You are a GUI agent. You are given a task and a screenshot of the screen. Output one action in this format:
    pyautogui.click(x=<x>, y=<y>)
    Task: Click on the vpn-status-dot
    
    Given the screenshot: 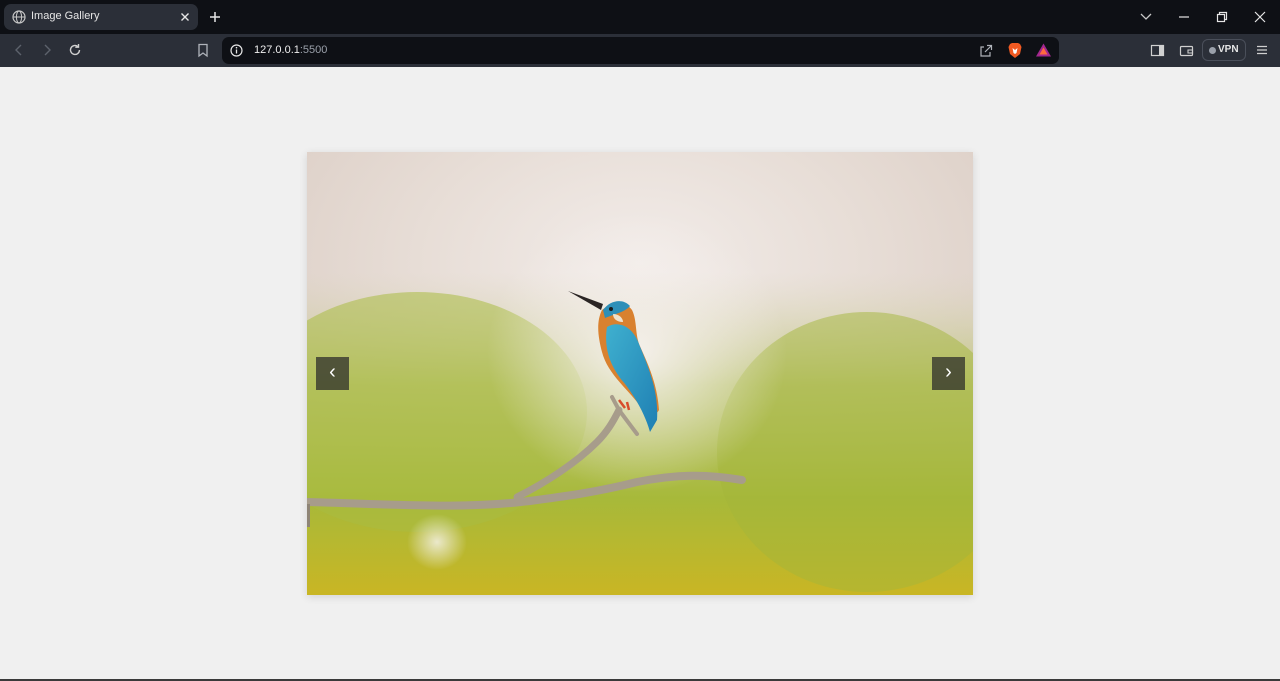 What is the action you would take?
    pyautogui.click(x=1212, y=50)
    